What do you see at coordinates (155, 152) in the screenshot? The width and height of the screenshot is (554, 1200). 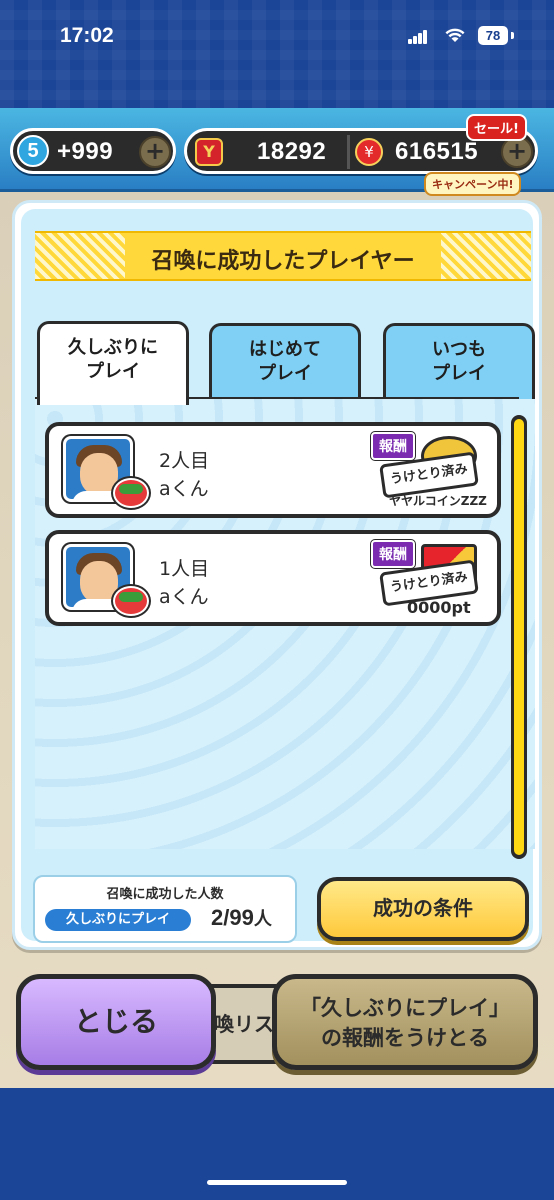 I see `stamina-plus-button: +` at bounding box center [155, 152].